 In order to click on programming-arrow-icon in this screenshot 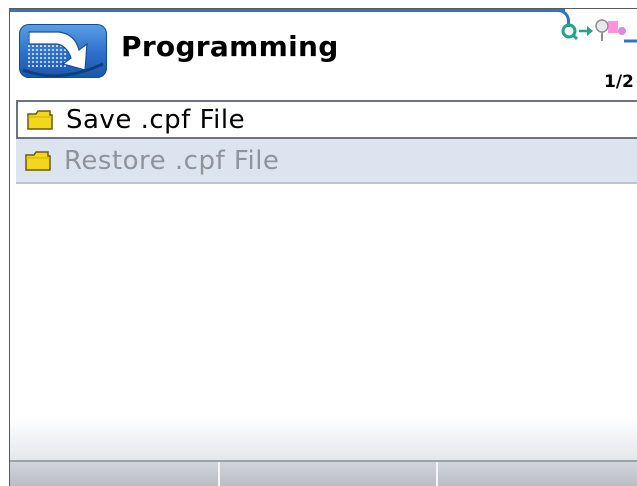, I will do `click(63, 51)`.